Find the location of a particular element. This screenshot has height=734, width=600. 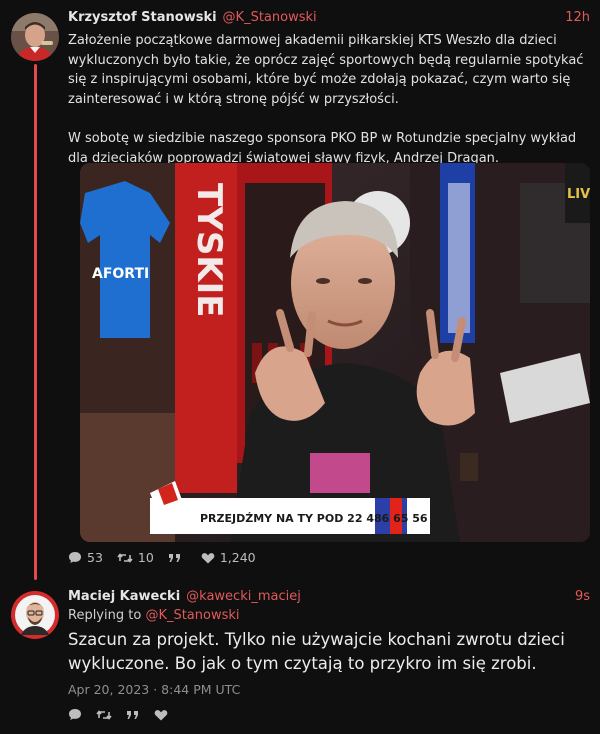

replying-label: Replying to is located at coordinates (105, 615).